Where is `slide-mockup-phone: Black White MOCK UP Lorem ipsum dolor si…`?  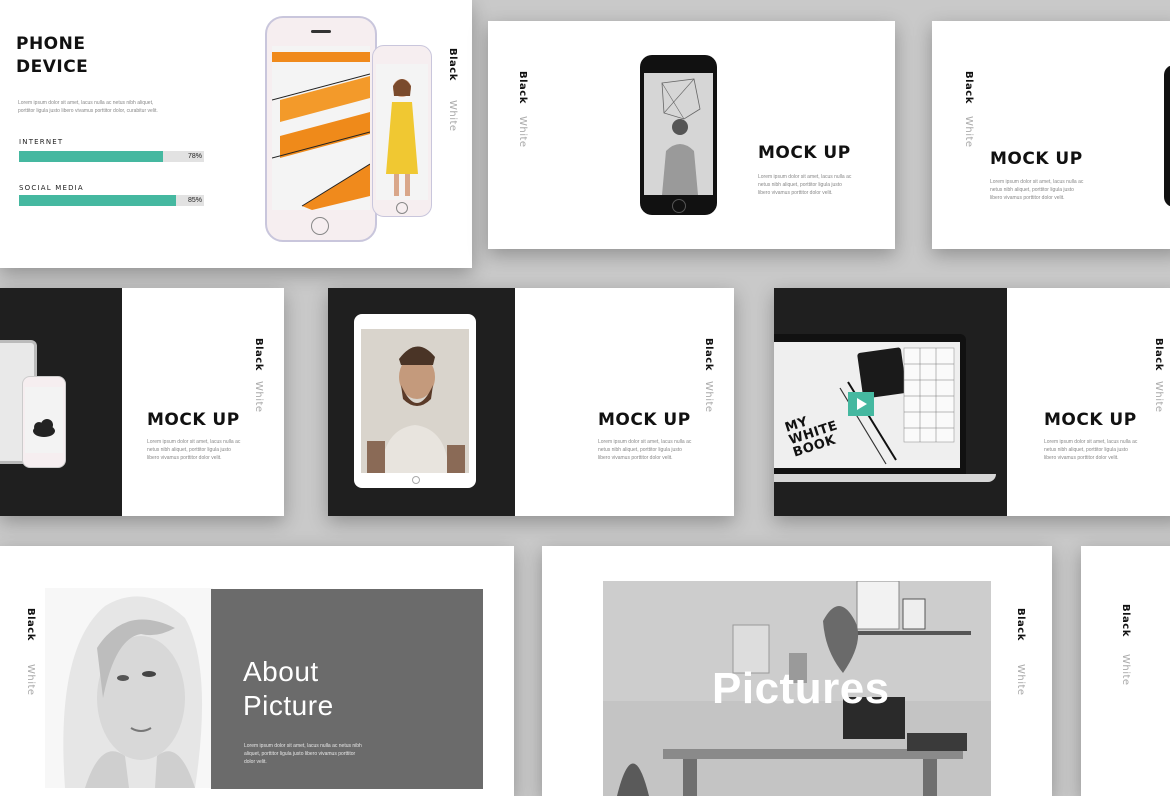
slide-mockup-phone: Black White MOCK UP Lorem ipsum dolor si… is located at coordinates (691, 135).